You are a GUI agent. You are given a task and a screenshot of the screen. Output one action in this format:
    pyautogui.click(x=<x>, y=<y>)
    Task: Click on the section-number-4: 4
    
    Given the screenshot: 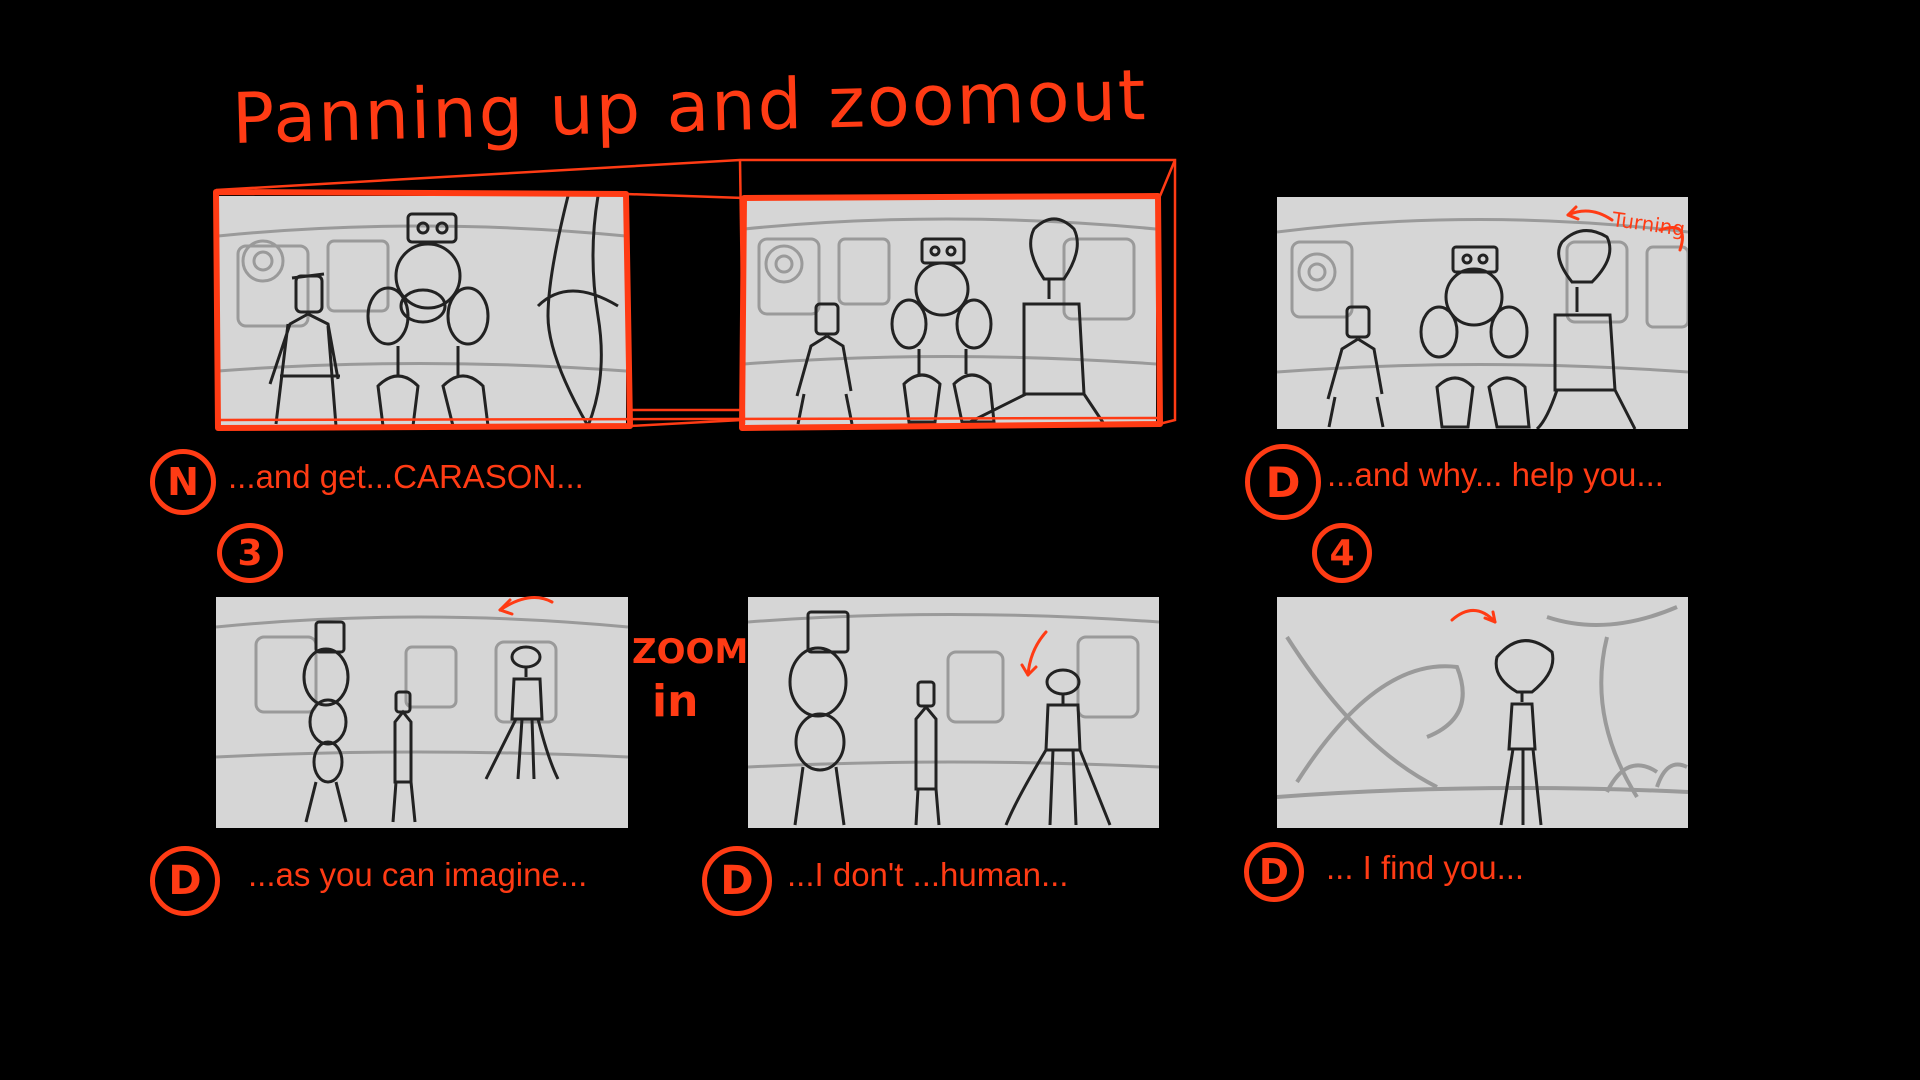 What is the action you would take?
    pyautogui.click(x=1342, y=553)
    